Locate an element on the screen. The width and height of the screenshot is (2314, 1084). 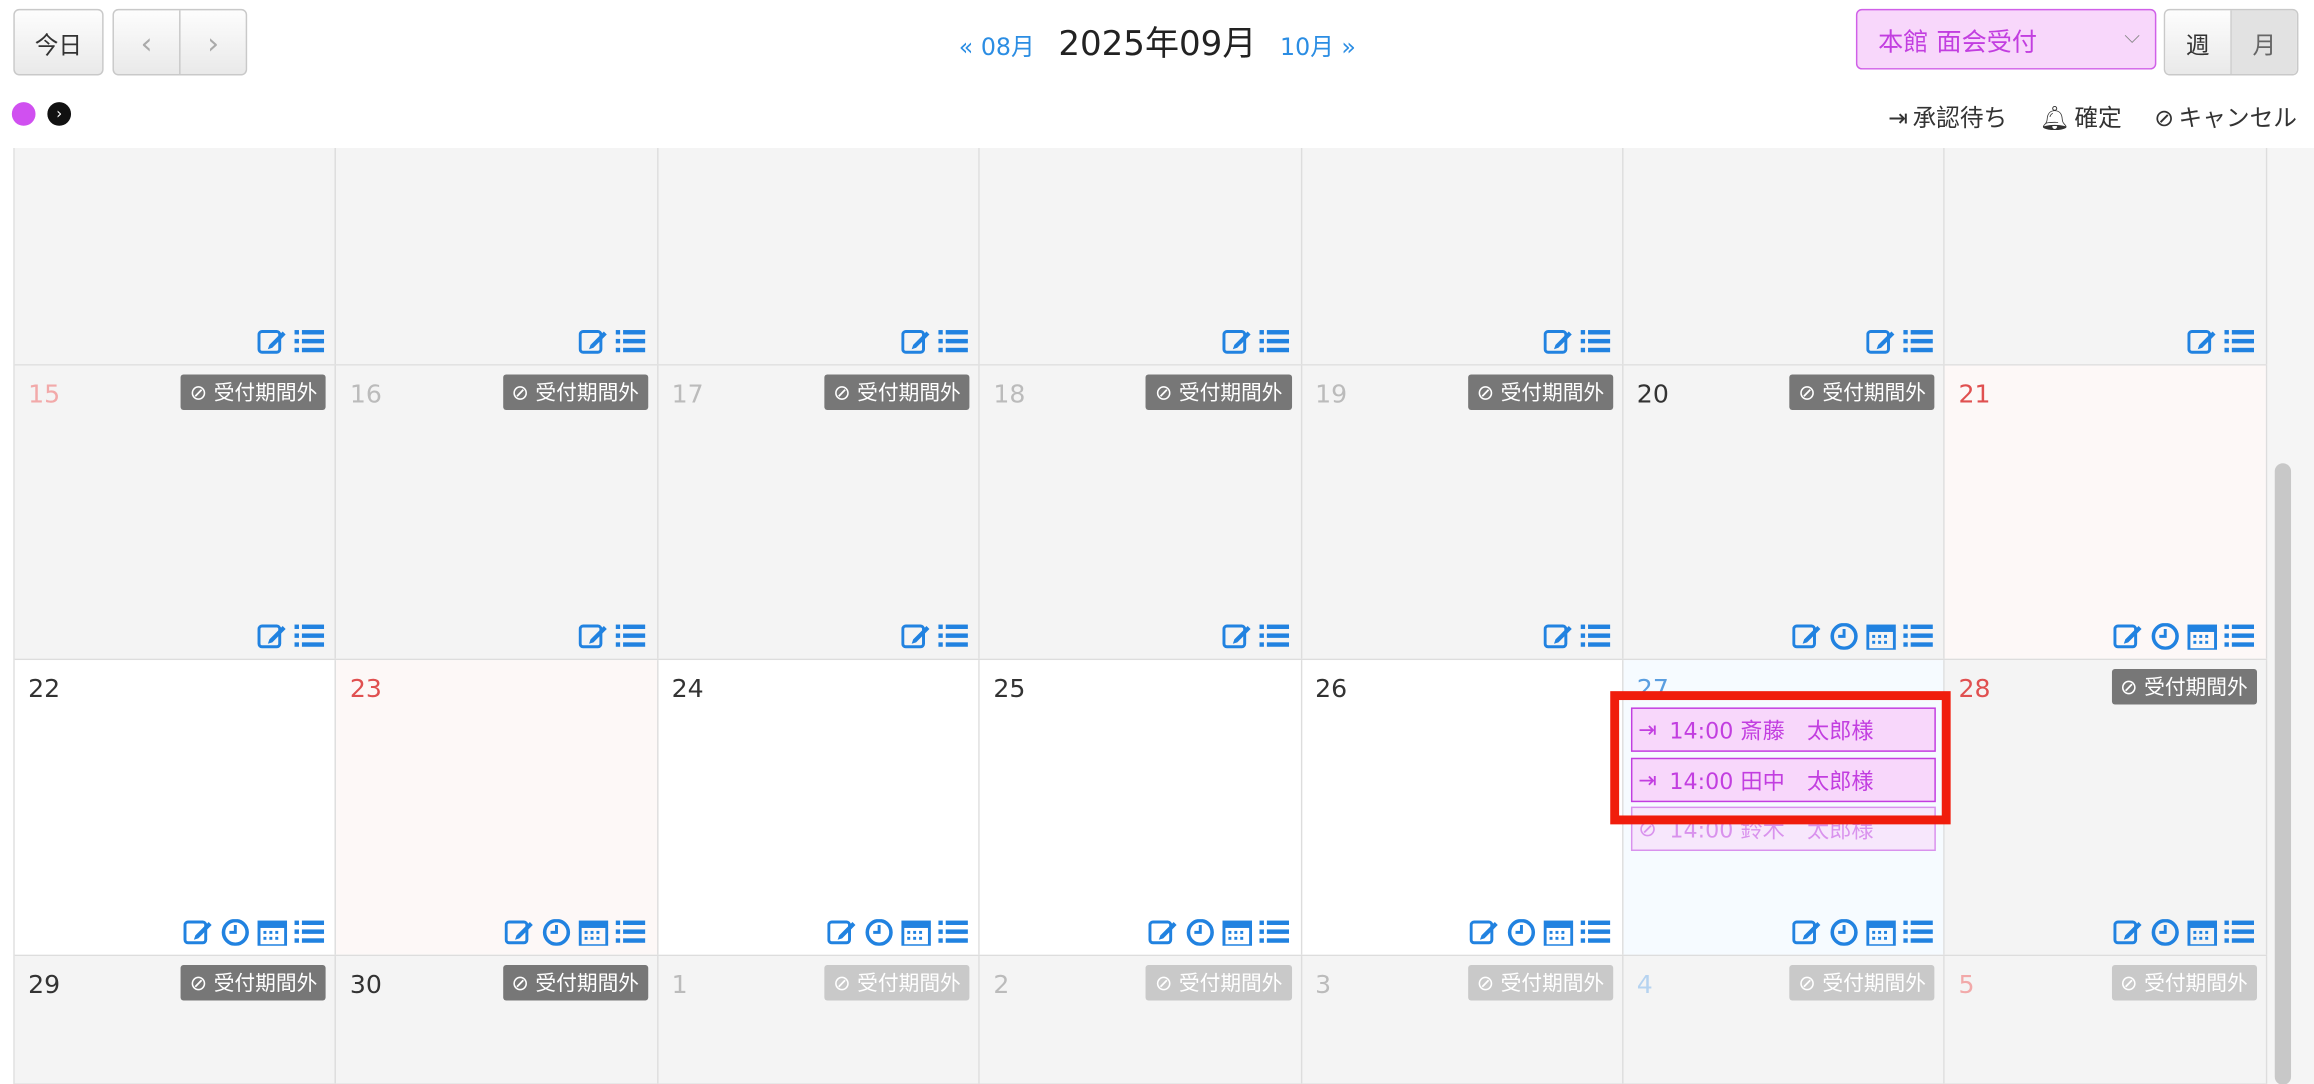
day-cell: 22 is located at coordinates (175, 807).